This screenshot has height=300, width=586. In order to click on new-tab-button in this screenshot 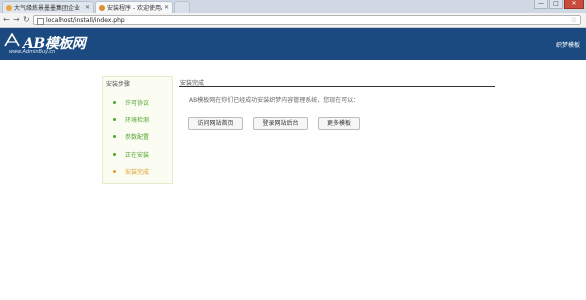, I will do `click(182, 7)`.